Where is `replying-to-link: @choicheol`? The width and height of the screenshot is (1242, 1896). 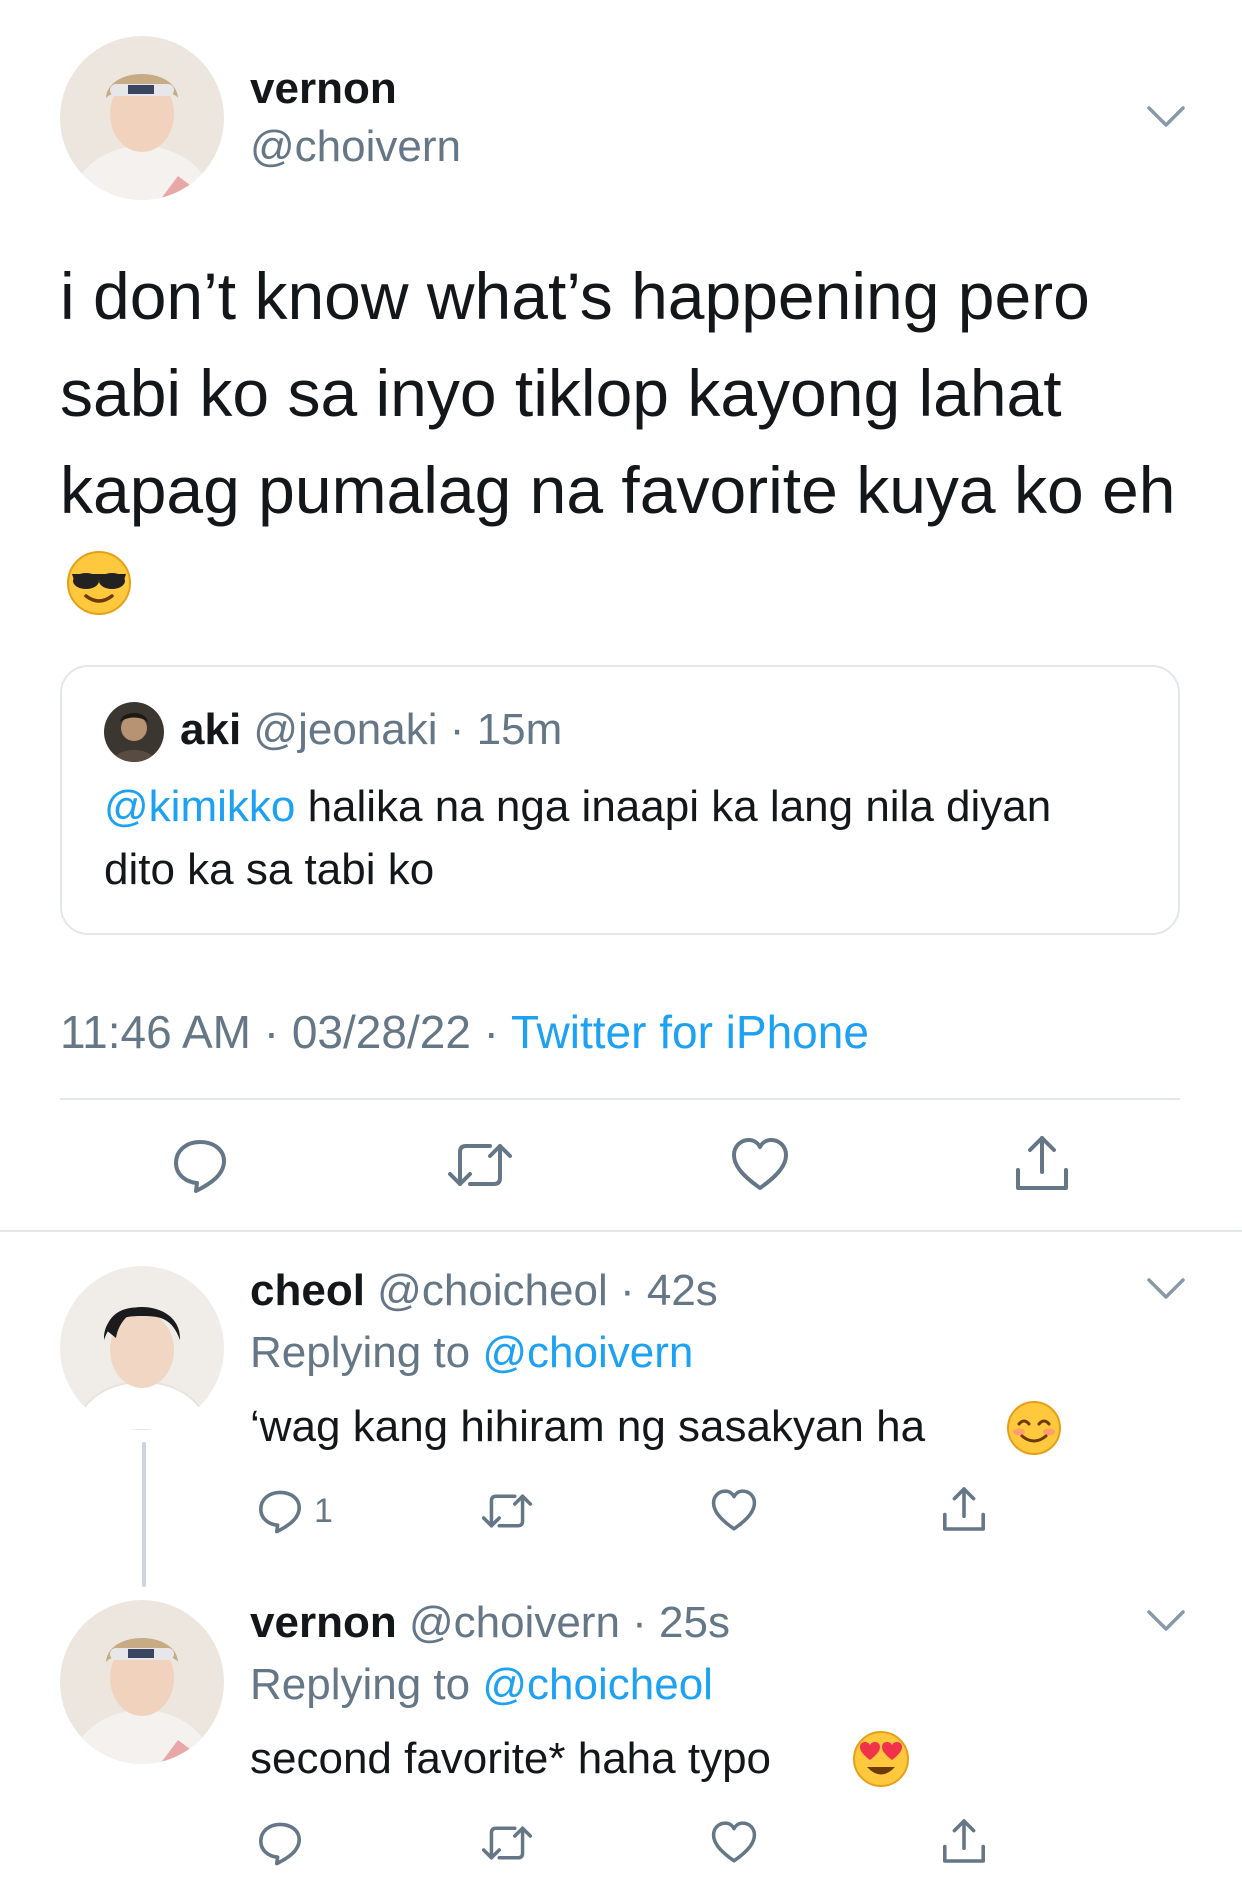 replying-to-link: @choicheol is located at coordinates (597, 1684).